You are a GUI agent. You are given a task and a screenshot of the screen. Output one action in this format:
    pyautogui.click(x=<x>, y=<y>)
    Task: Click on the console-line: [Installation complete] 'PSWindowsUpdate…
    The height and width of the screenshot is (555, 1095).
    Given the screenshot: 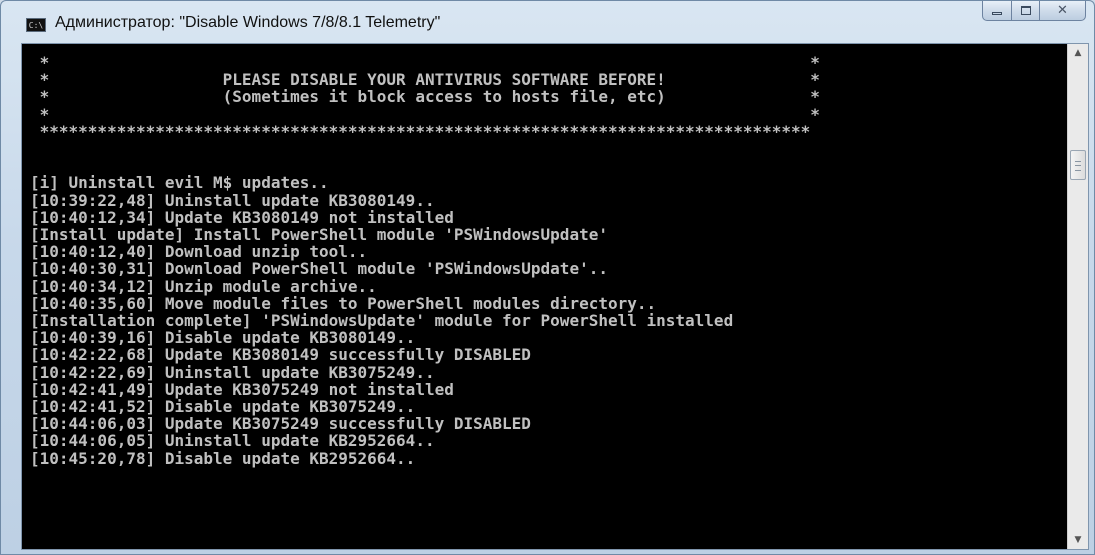 What is the action you would take?
    pyautogui.click(x=382, y=321)
    